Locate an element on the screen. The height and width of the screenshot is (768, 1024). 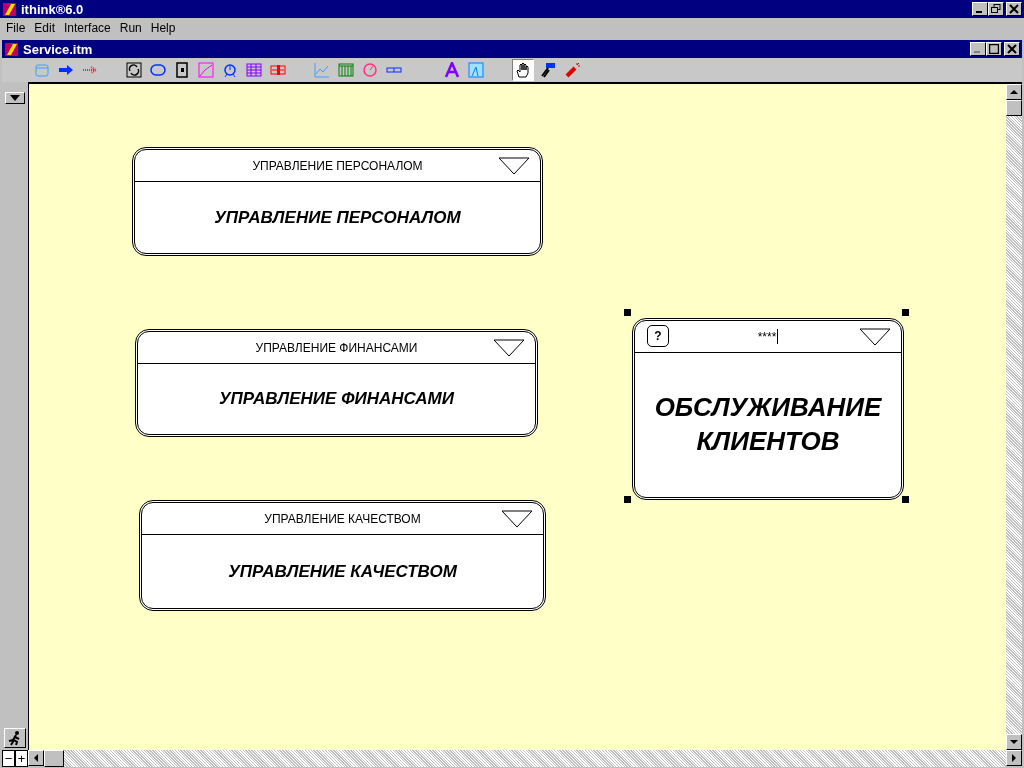
menu-item: File is located at coordinates (16, 27).